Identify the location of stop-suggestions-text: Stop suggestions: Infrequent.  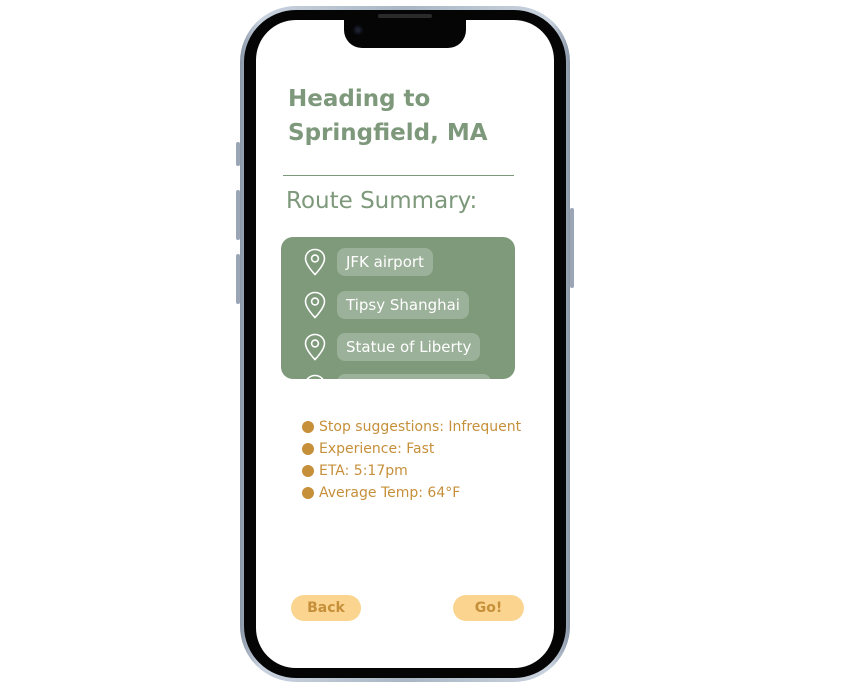
(420, 427).